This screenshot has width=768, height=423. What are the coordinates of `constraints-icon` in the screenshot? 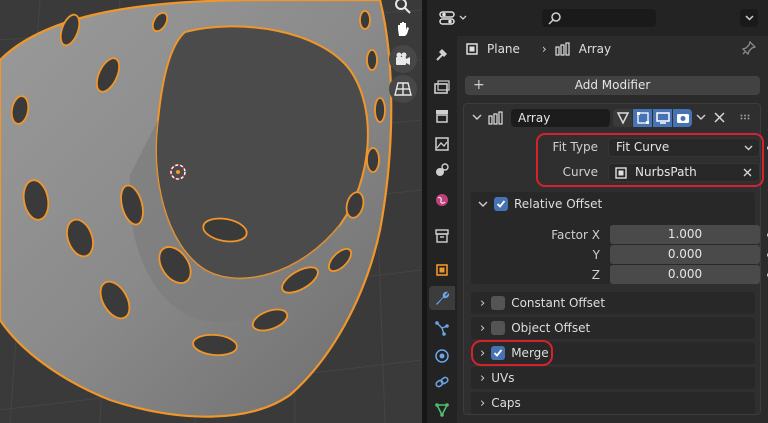 It's located at (442, 382).